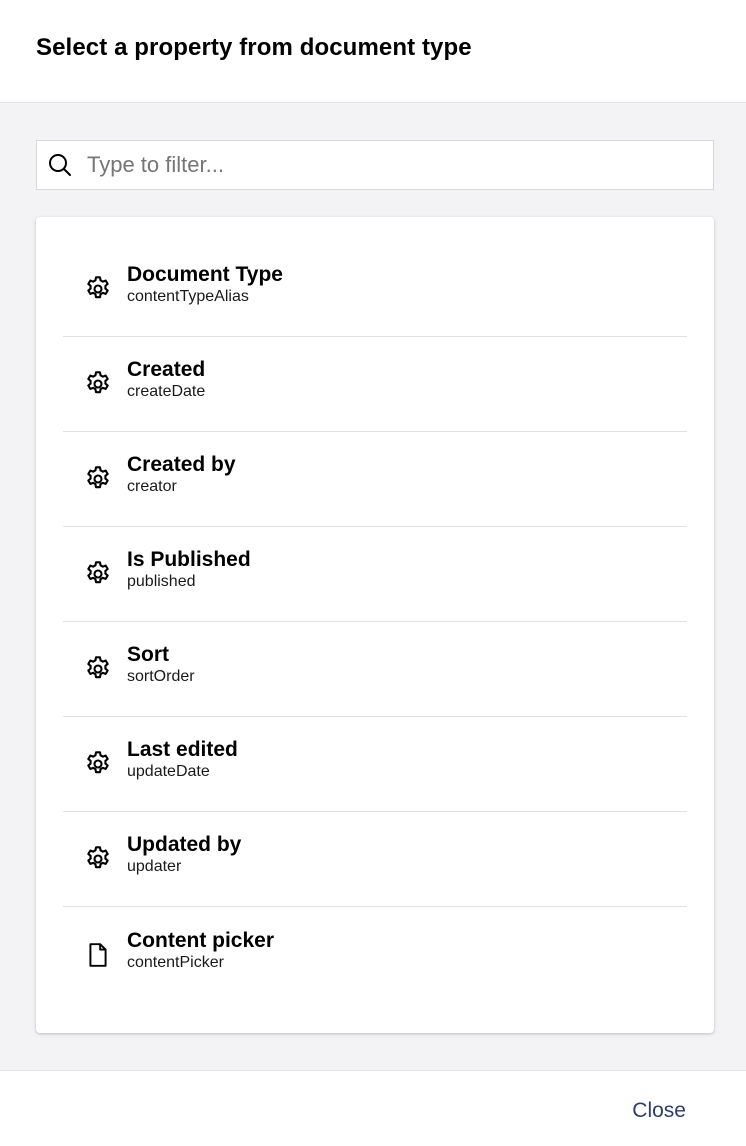 The image size is (746, 1146). What do you see at coordinates (375, 669) in the screenshot?
I see `list-item: Sort sortOrder` at bounding box center [375, 669].